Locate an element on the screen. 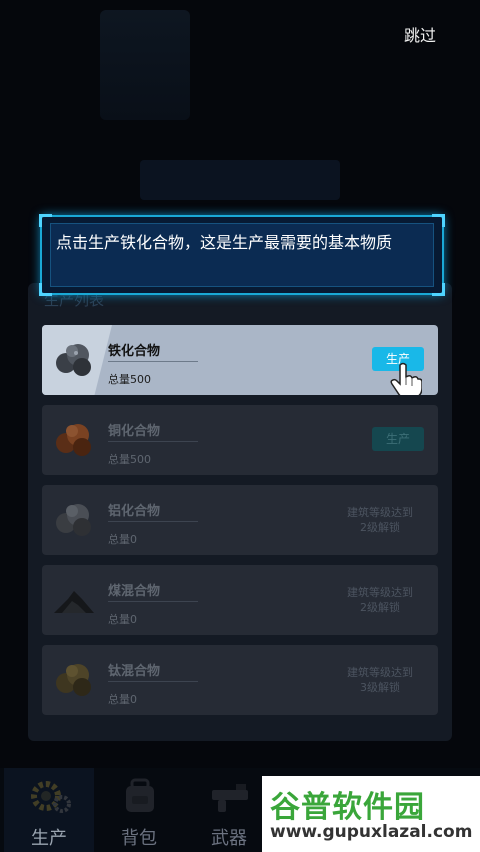 Image resolution: width=480 pixels, height=852 pixels. aluminum-ore-icon is located at coordinates (73, 520).